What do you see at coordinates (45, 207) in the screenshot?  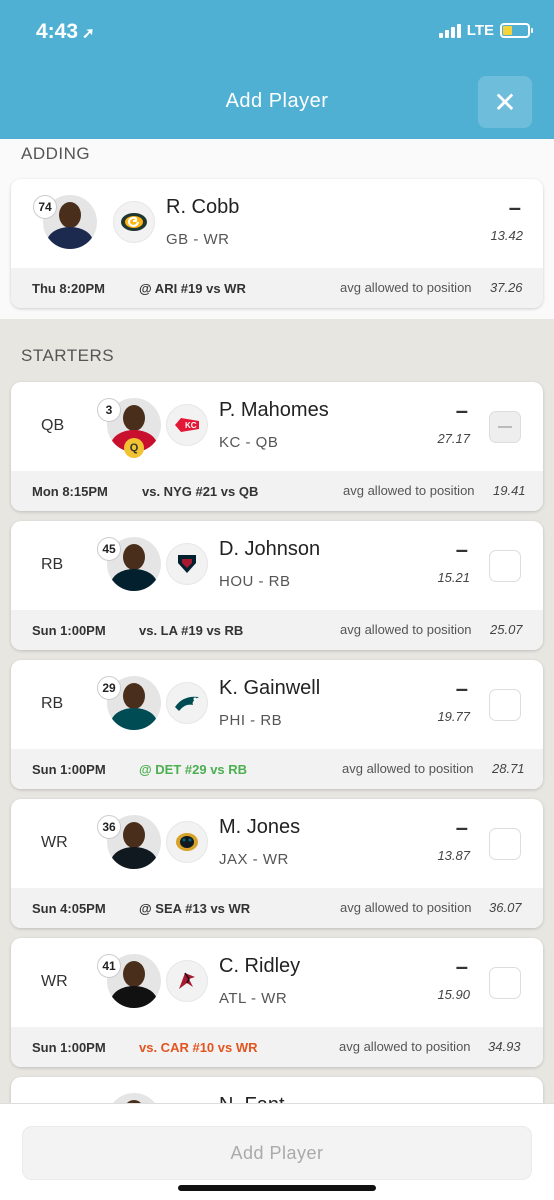 I see `rank-badge: 74` at bounding box center [45, 207].